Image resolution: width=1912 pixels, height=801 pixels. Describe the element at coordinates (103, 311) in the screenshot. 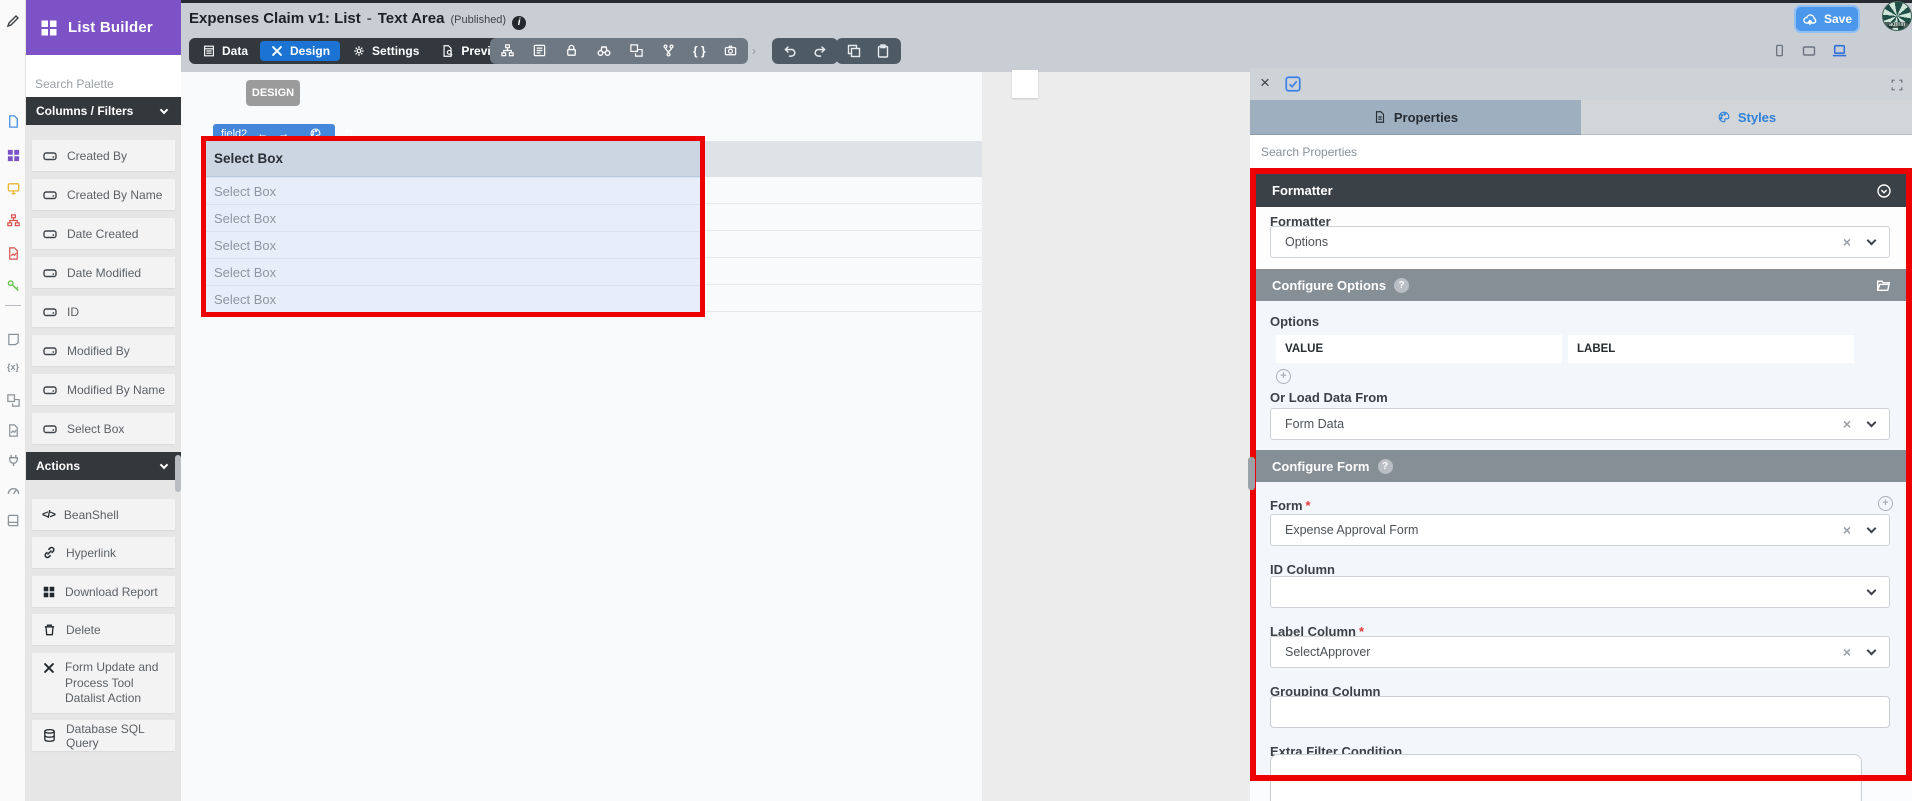

I see `palette-item-id: ID` at that location.